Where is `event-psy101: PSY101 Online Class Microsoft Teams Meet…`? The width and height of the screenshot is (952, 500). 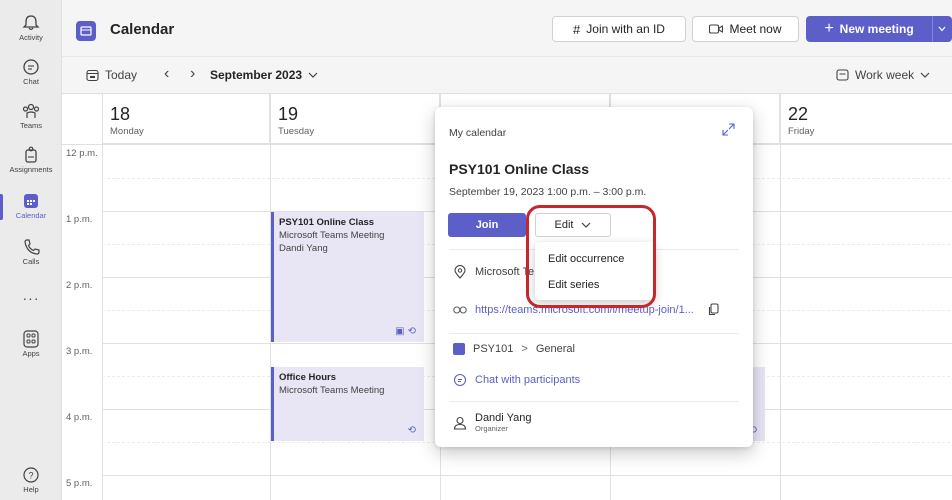
event-psy101: PSY101 Online Class Microsoft Teams Meet… is located at coordinates (347, 277).